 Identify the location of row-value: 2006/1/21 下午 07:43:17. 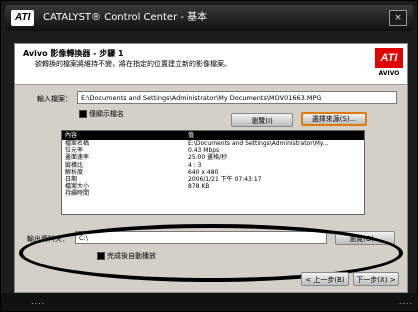
(225, 179).